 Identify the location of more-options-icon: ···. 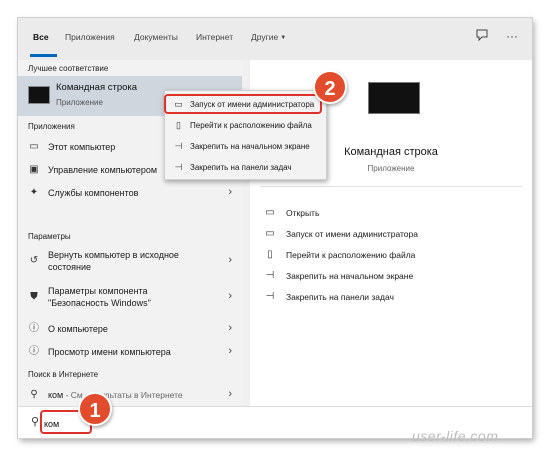
(512, 36).